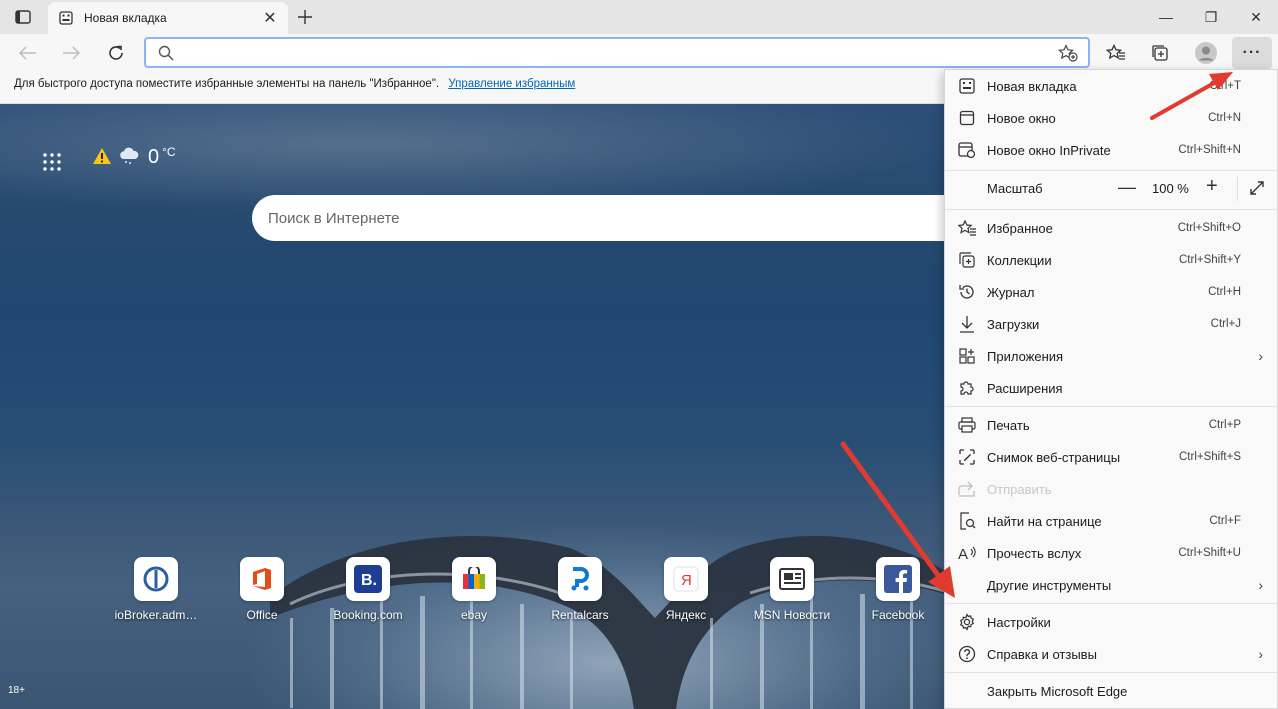 Image resolution: width=1278 pixels, height=709 pixels. Describe the element at coordinates (967, 356) in the screenshot. I see `apps-icon` at that location.